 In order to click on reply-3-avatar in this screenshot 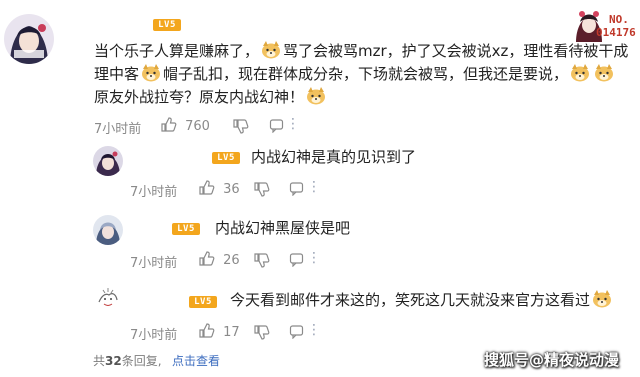, I will do `click(108, 297)`.